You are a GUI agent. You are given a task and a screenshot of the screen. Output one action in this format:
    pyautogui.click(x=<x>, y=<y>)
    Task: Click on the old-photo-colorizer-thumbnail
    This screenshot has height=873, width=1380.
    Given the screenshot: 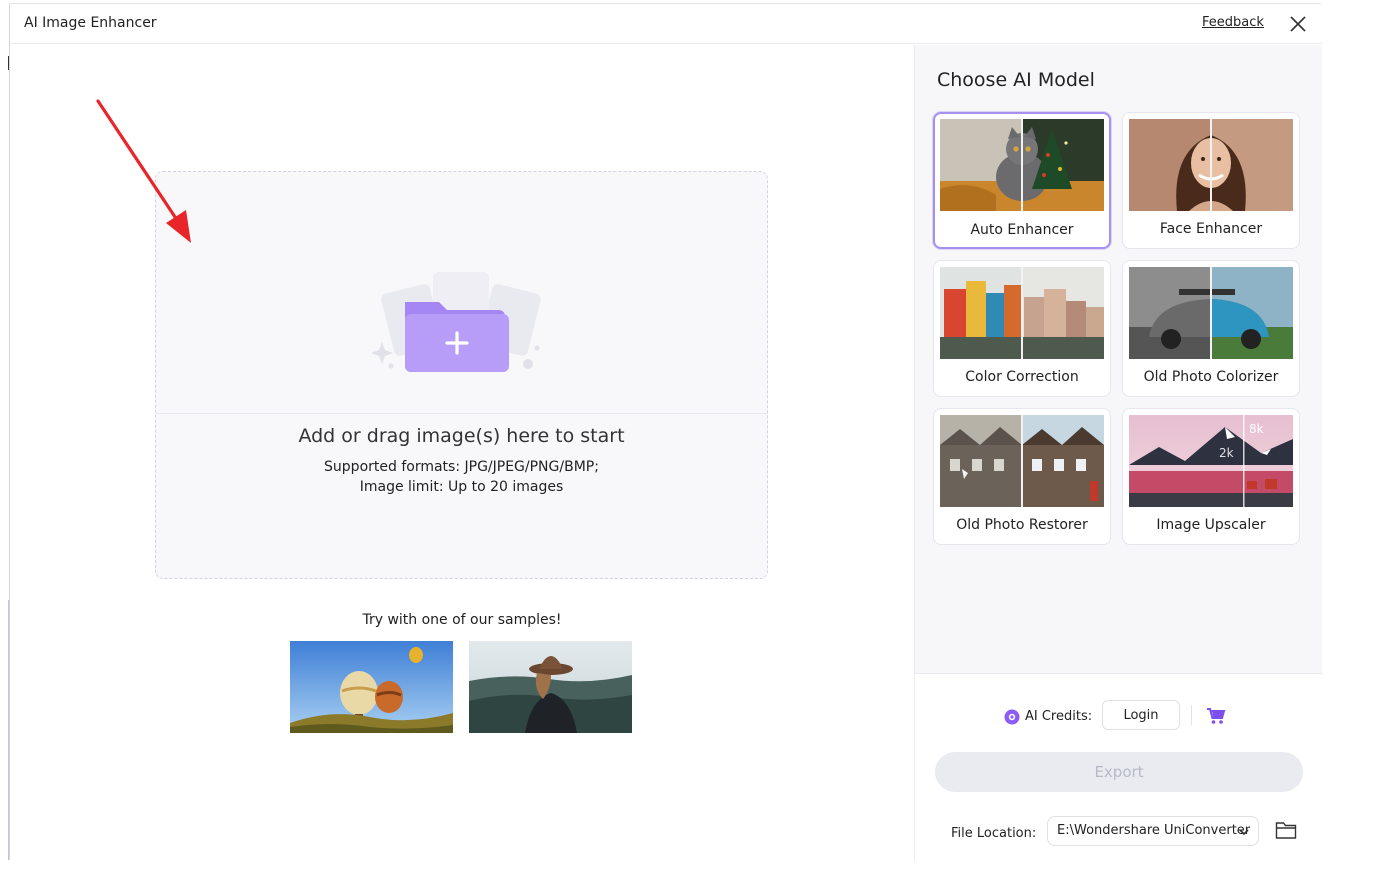 What is the action you would take?
    pyautogui.click(x=1211, y=313)
    